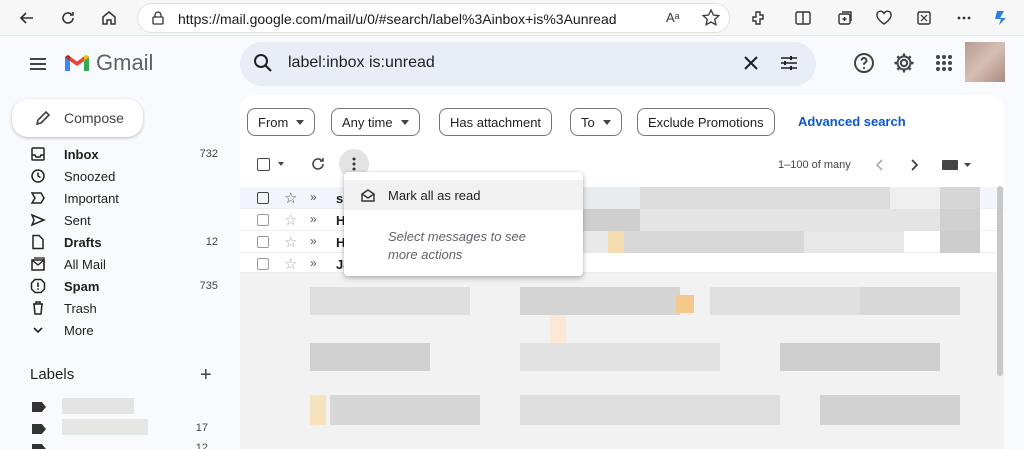 The height and width of the screenshot is (449, 1024). What do you see at coordinates (81, 154) in the screenshot?
I see `sidebar-item-label: Inbox` at bounding box center [81, 154].